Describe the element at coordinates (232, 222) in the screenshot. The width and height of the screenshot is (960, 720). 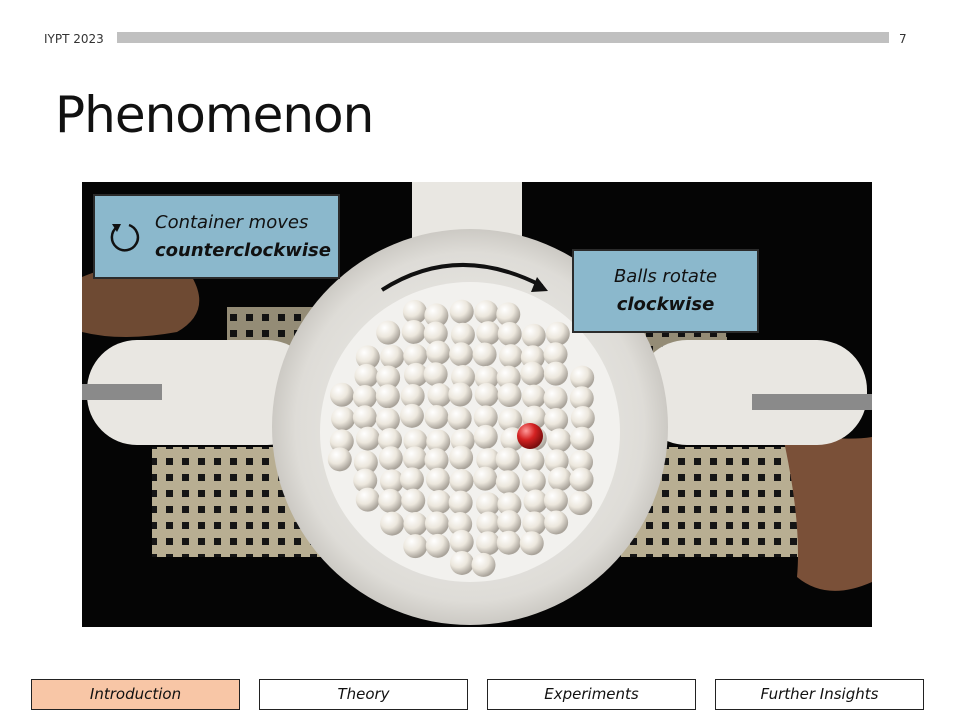
I see `callout-left-line1: Container moves` at that location.